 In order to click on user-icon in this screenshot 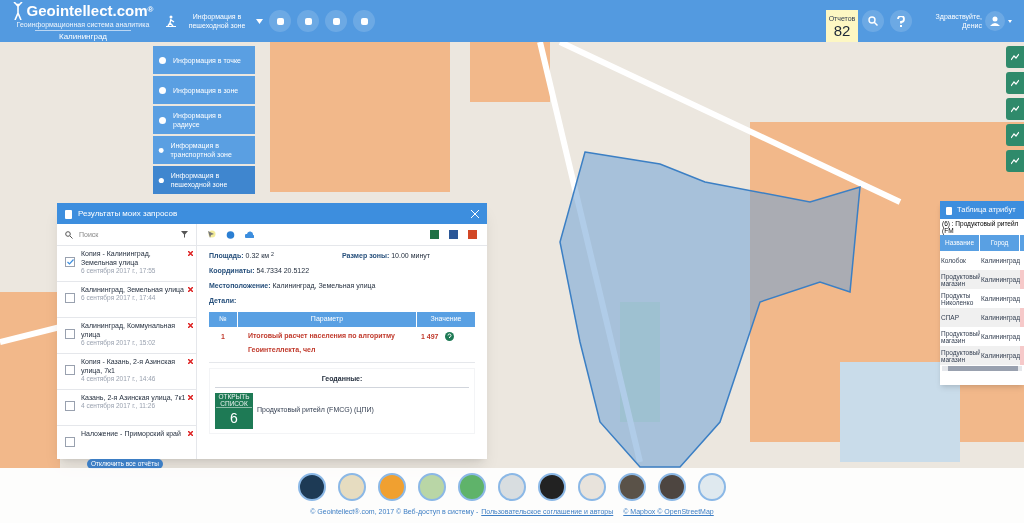, I will do `click(995, 21)`.